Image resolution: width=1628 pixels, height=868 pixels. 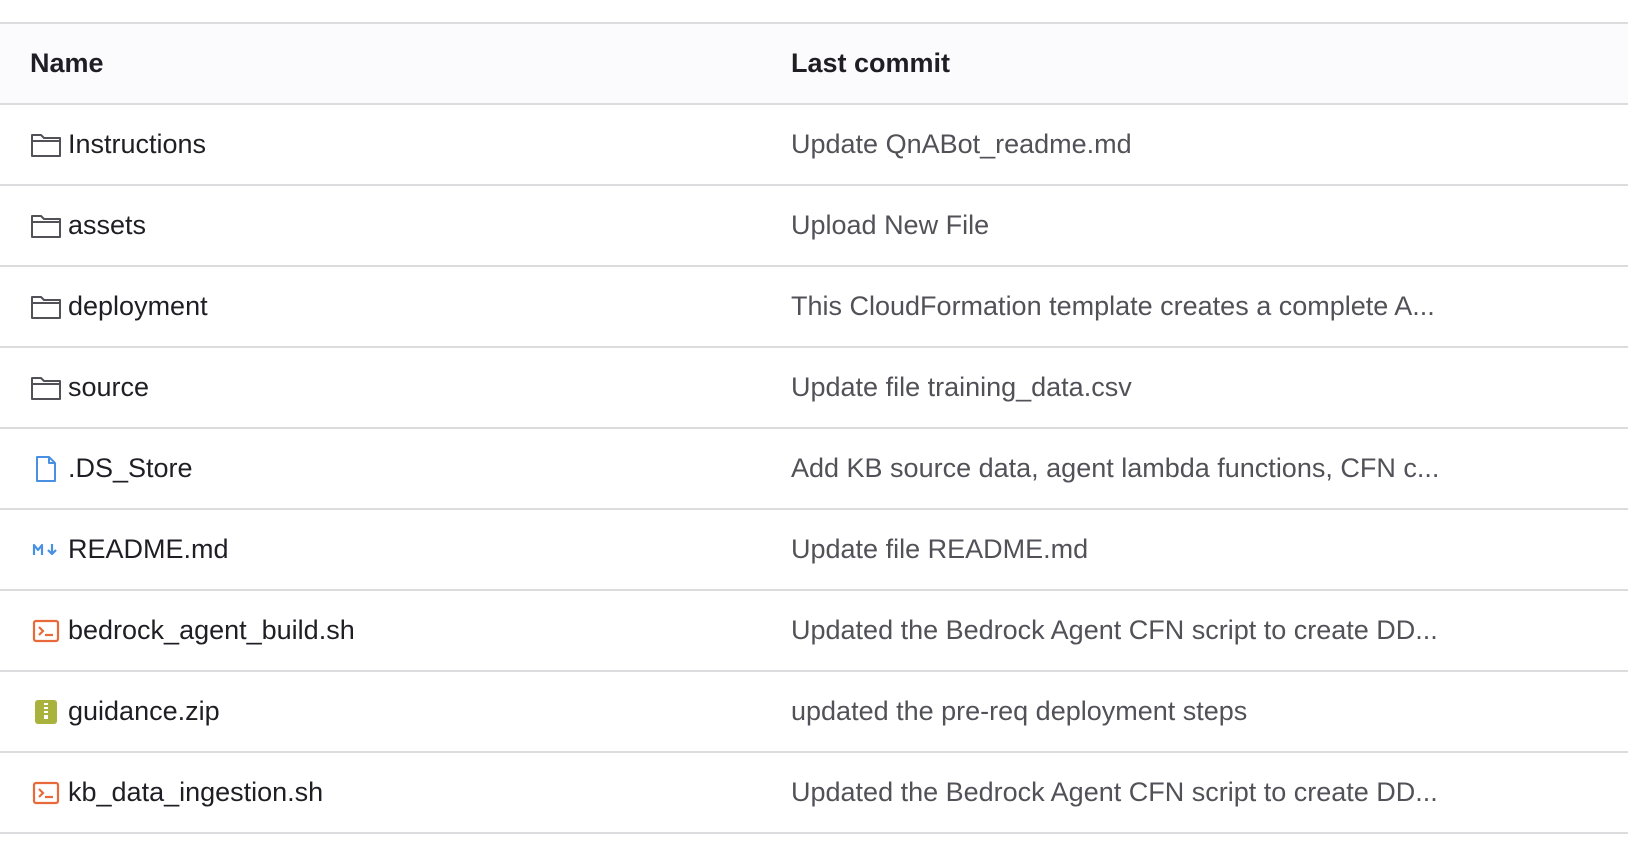 I want to click on file-link-kb-data-ingestion: kb_data_ingestion.sh, so click(x=195, y=792).